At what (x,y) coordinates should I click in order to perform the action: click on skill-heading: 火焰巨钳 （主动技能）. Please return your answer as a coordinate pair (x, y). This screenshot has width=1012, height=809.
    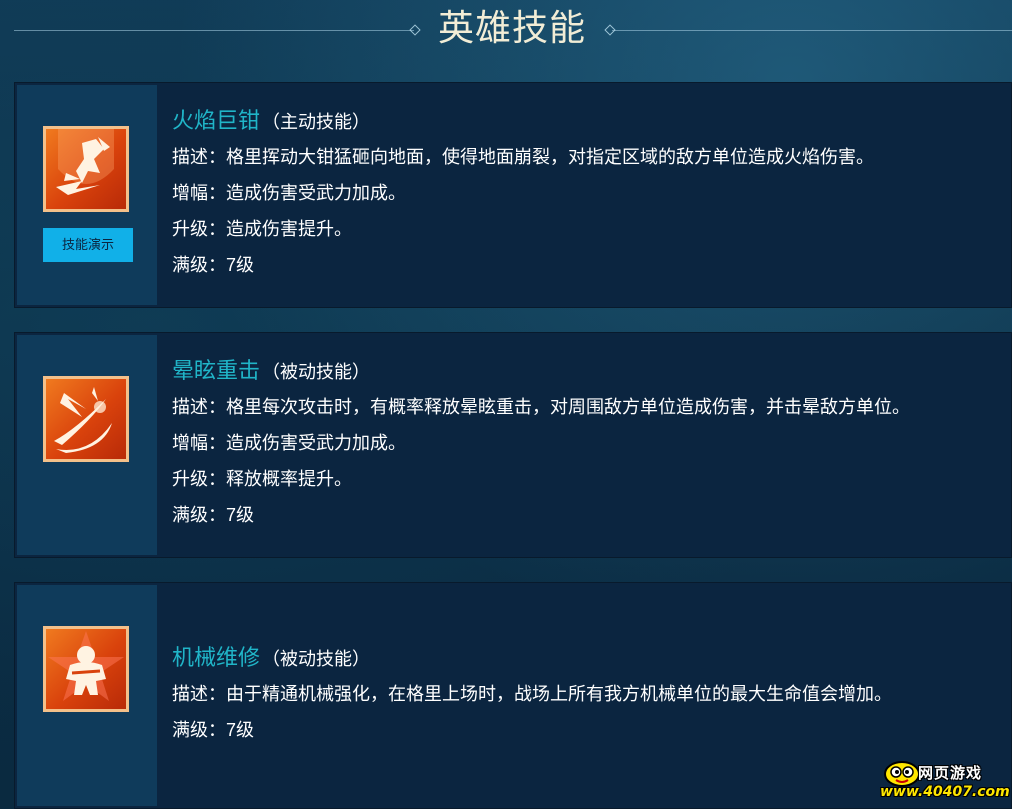
    Looking at the image, I should click on (586, 121).